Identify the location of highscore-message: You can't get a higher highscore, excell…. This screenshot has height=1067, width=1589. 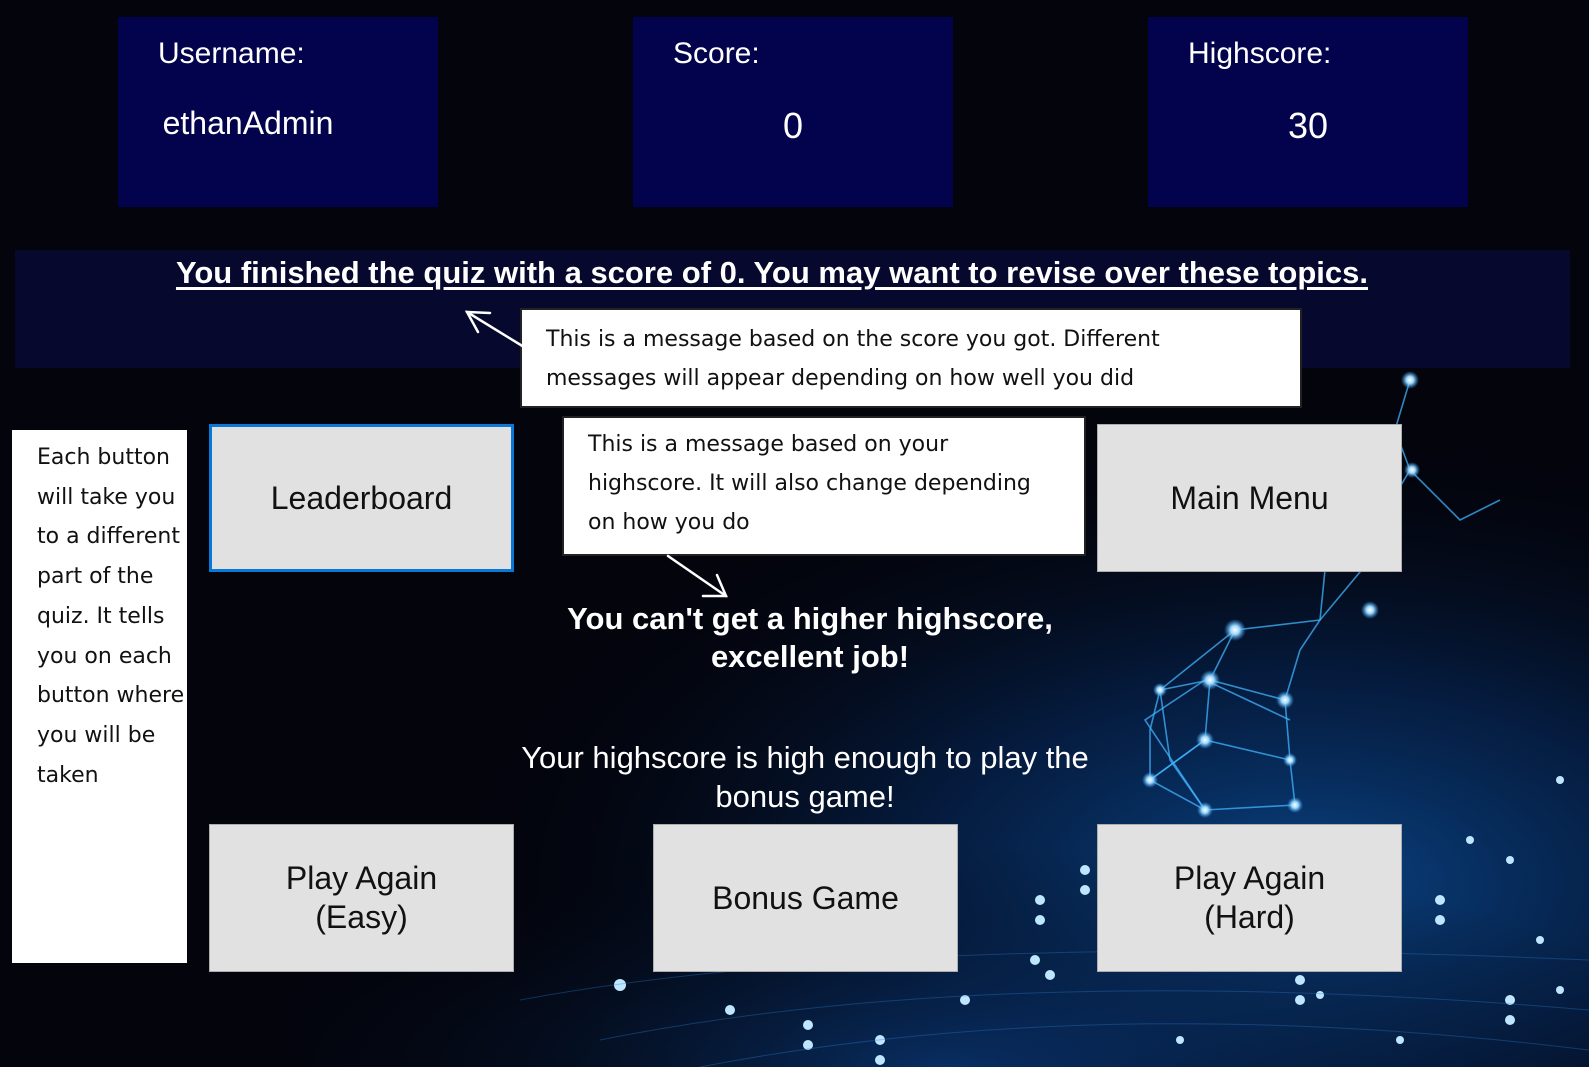
(810, 637).